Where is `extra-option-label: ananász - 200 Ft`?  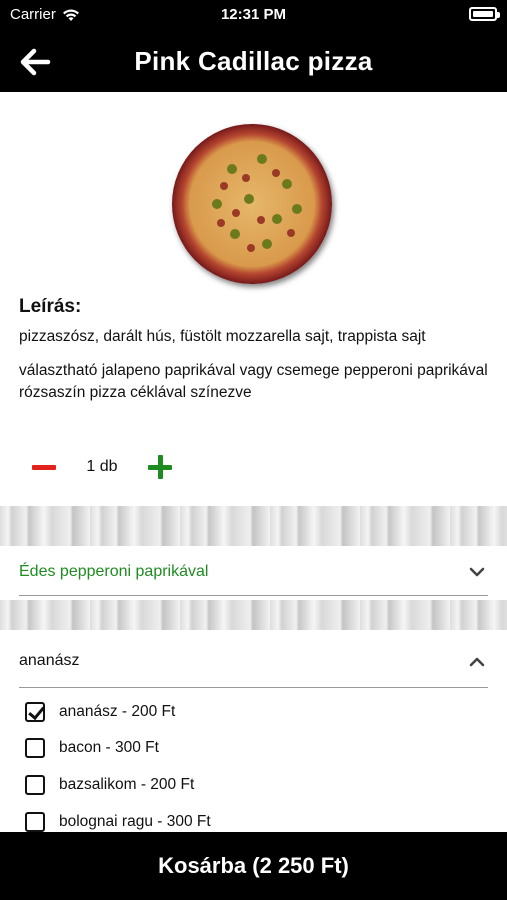 extra-option-label: ananász - 200 Ft is located at coordinates (117, 711).